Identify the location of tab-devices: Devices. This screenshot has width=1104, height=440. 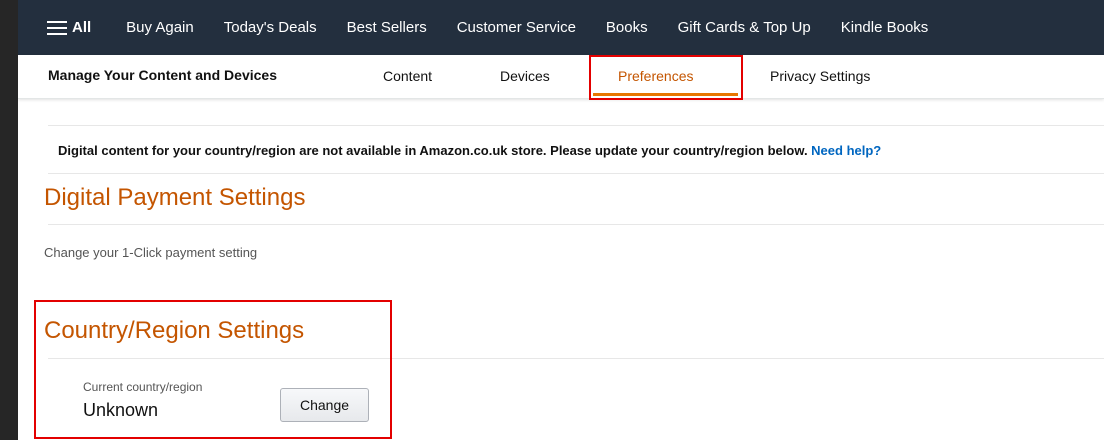
(525, 76).